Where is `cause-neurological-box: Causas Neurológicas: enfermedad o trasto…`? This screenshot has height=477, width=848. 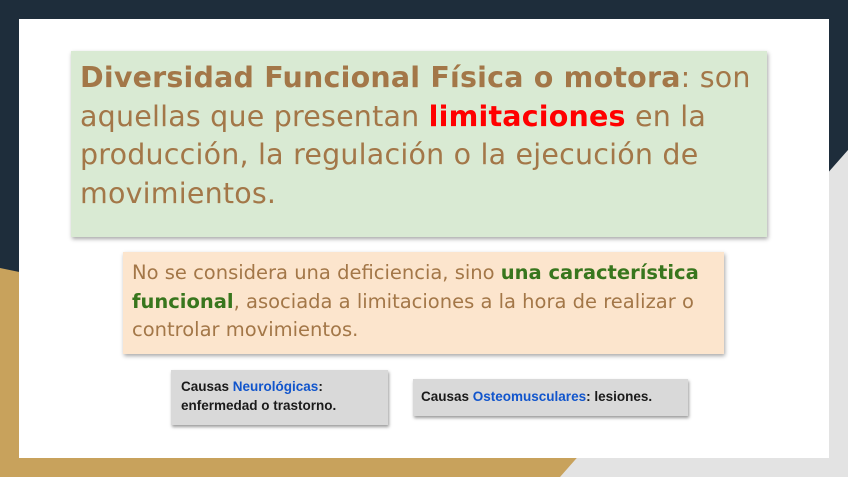 cause-neurological-box: Causas Neurológicas: enfermedad o trasto… is located at coordinates (279, 397).